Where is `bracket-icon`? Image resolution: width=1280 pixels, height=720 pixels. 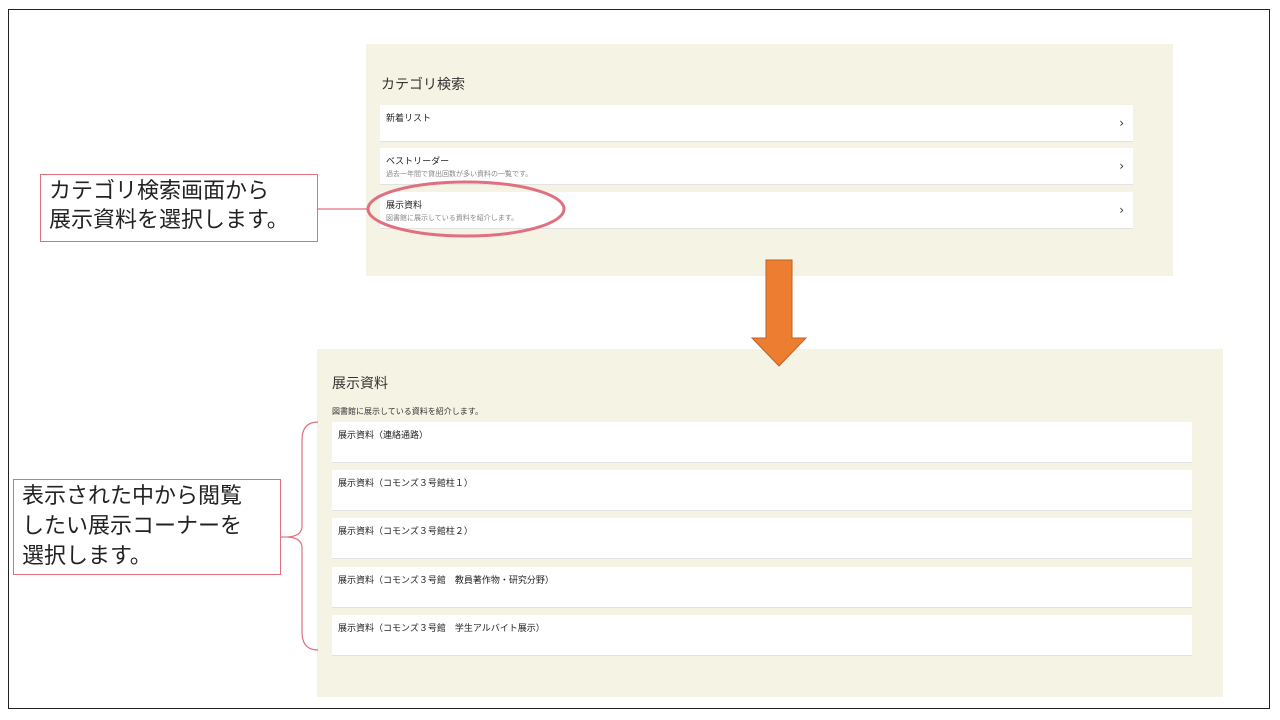
bracket-icon is located at coordinates (303, 536).